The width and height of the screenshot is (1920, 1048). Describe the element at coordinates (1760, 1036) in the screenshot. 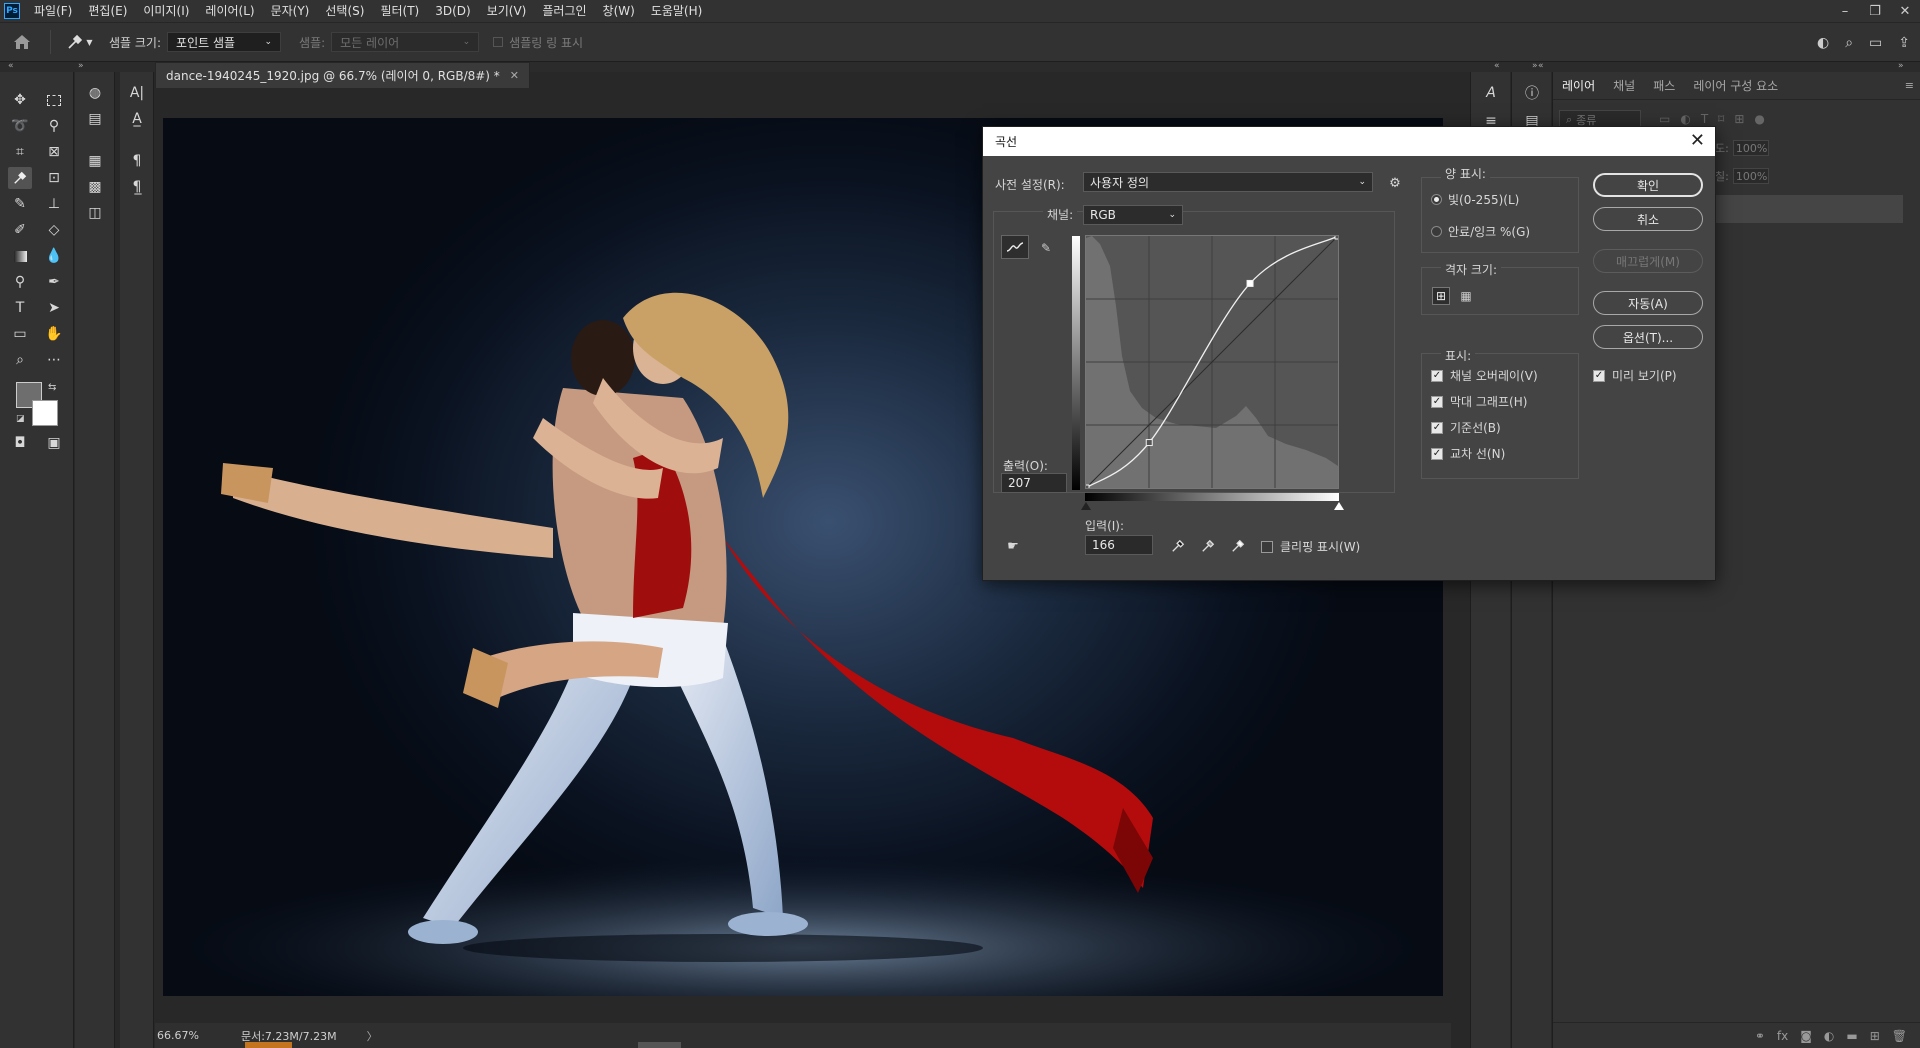

I see `link-layers-icon: ⚭` at that location.